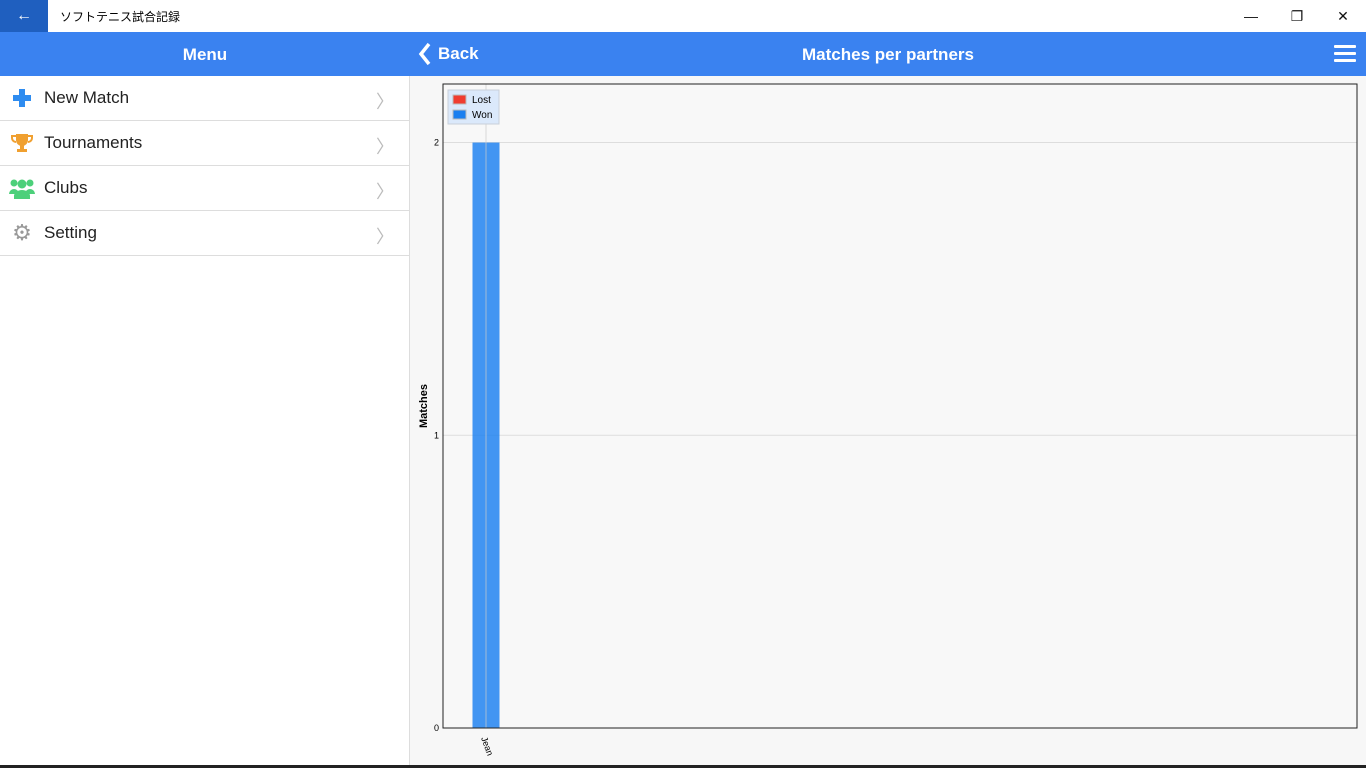 This screenshot has height=773, width=1366. Describe the element at coordinates (70, 232) in the screenshot. I see `sidebar-item-label: Setting` at that location.